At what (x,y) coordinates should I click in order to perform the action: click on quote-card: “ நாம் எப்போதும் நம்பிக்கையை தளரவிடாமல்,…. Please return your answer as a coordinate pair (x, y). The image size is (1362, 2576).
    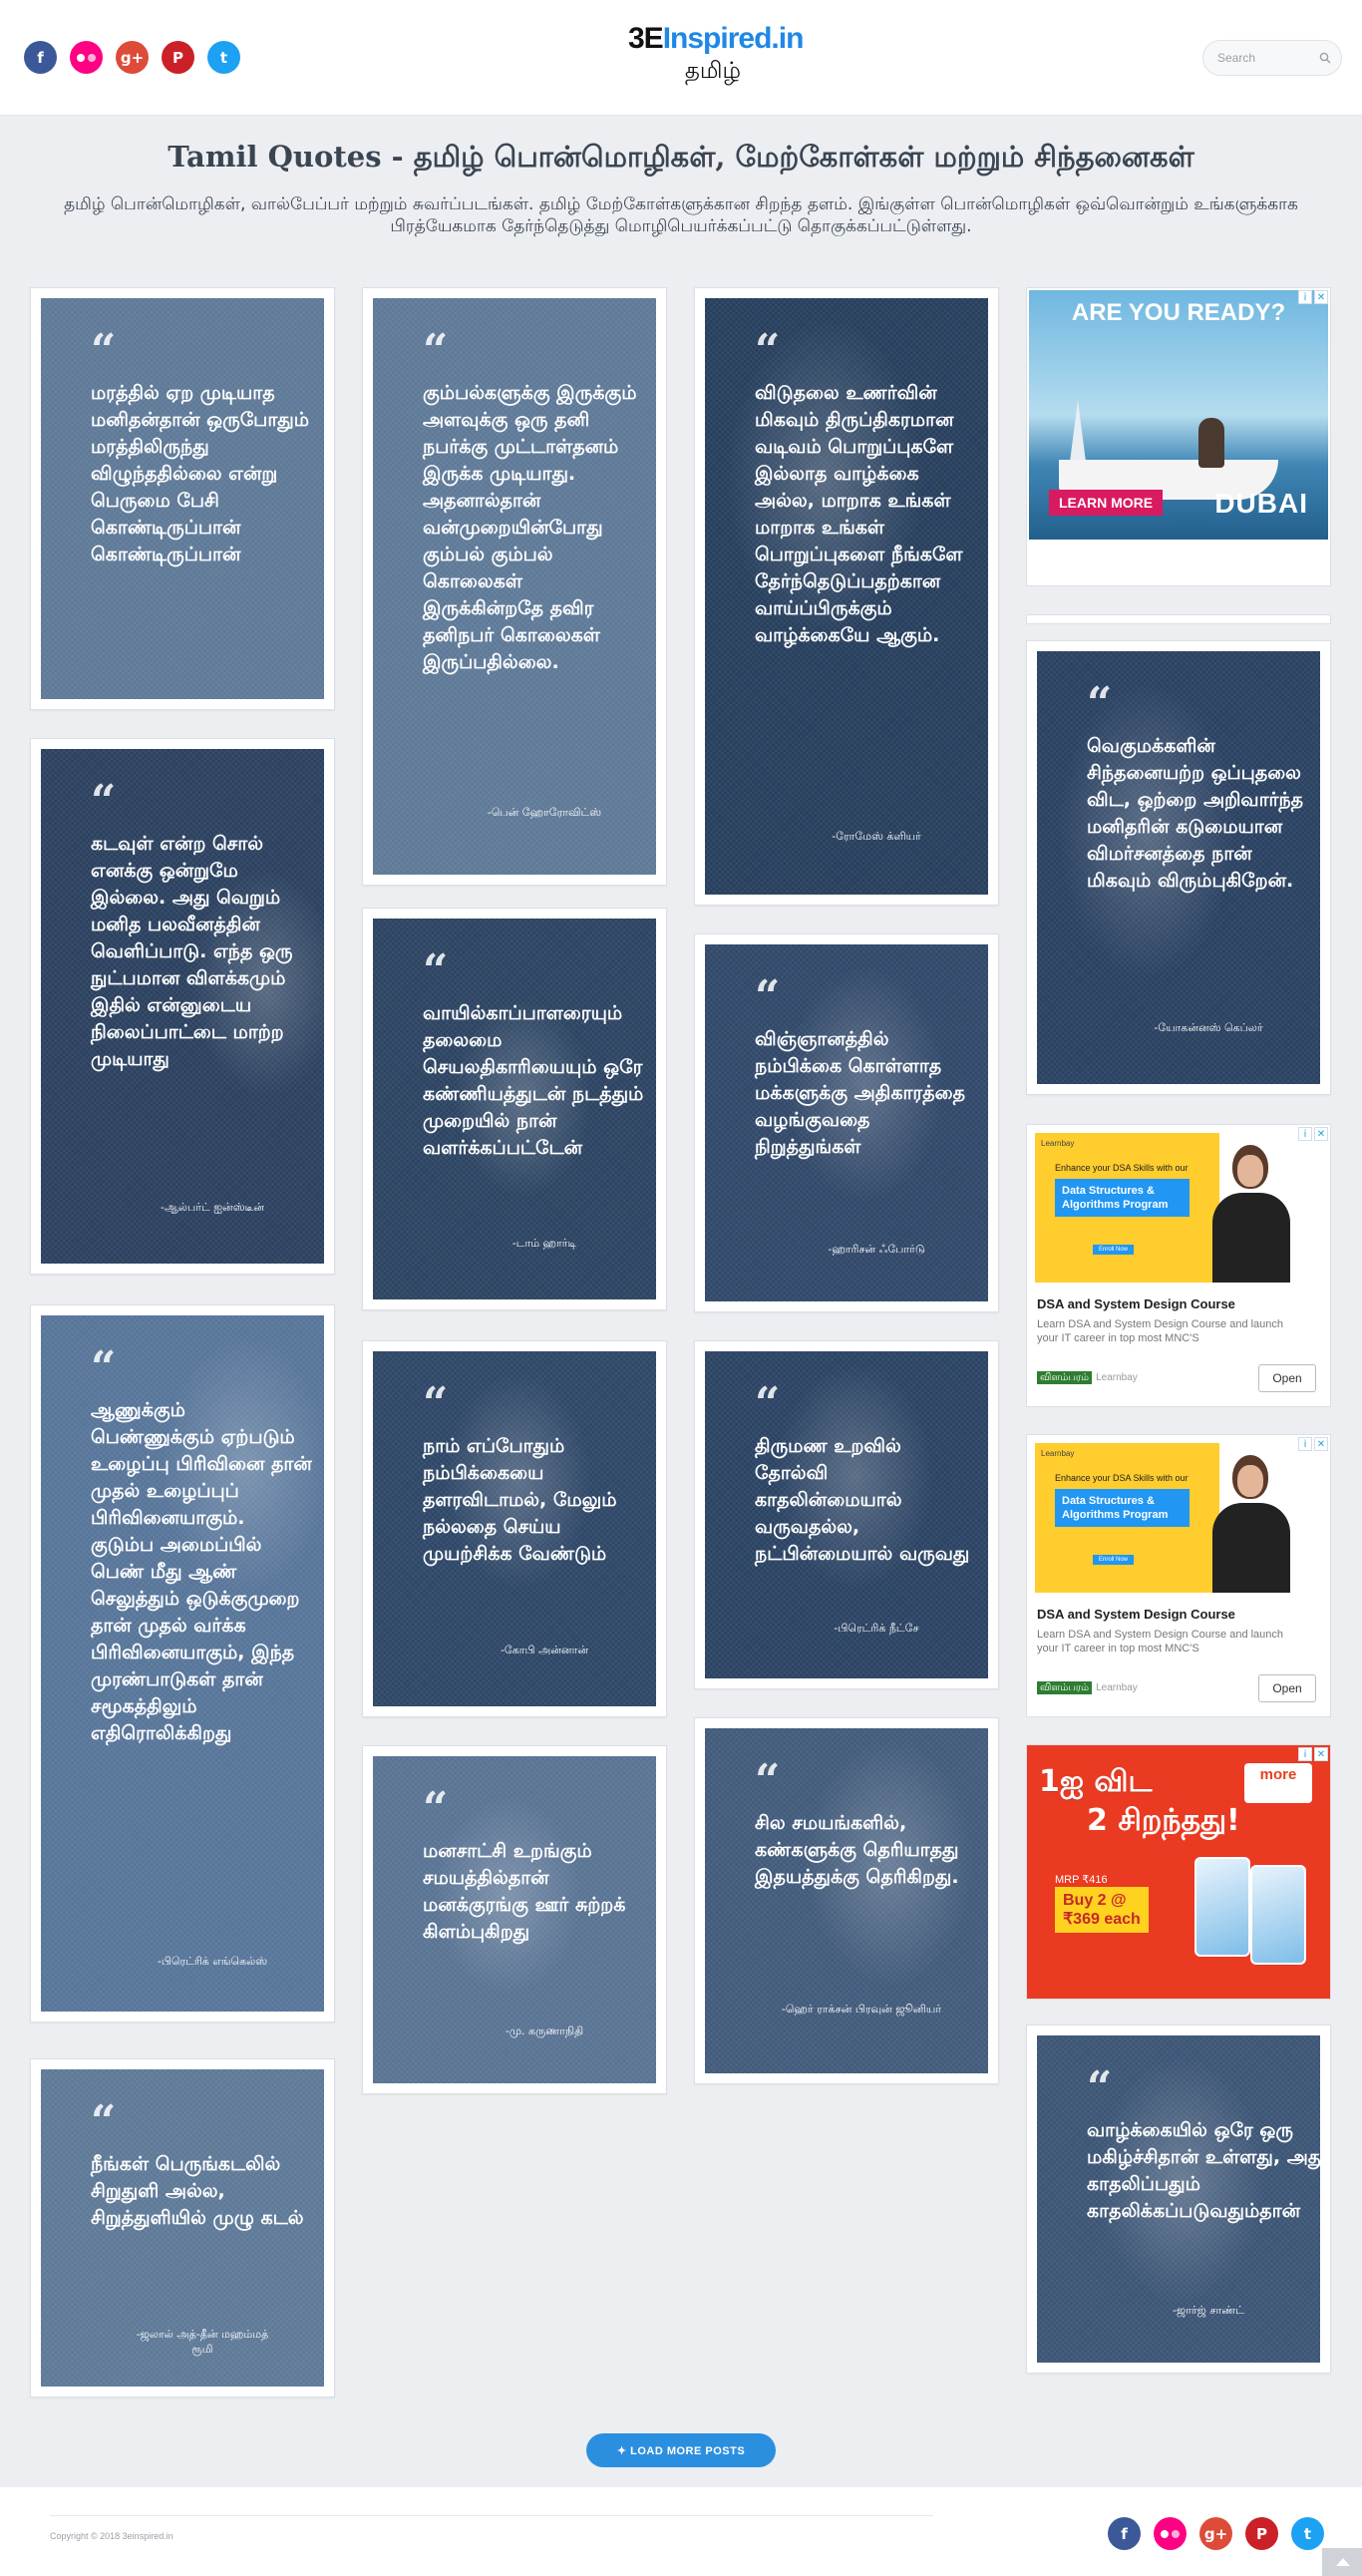
    Looking at the image, I should click on (515, 1528).